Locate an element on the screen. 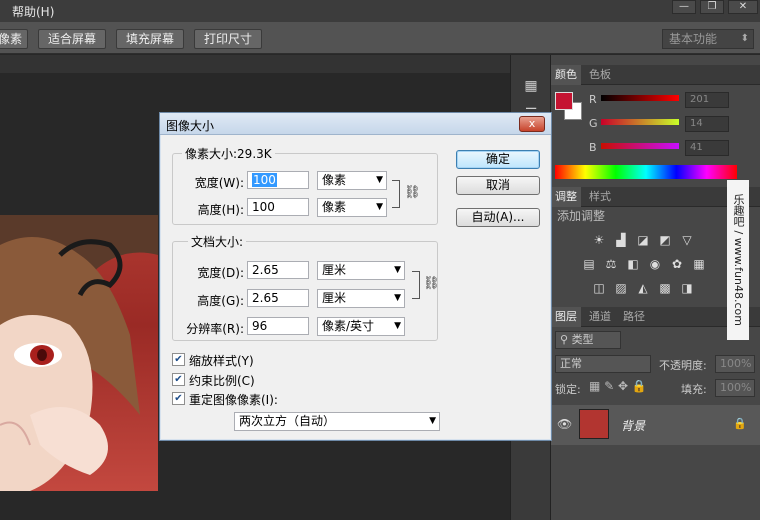 This screenshot has width=760, height=520. channel-mixer-icon: ✿ is located at coordinates (677, 264).